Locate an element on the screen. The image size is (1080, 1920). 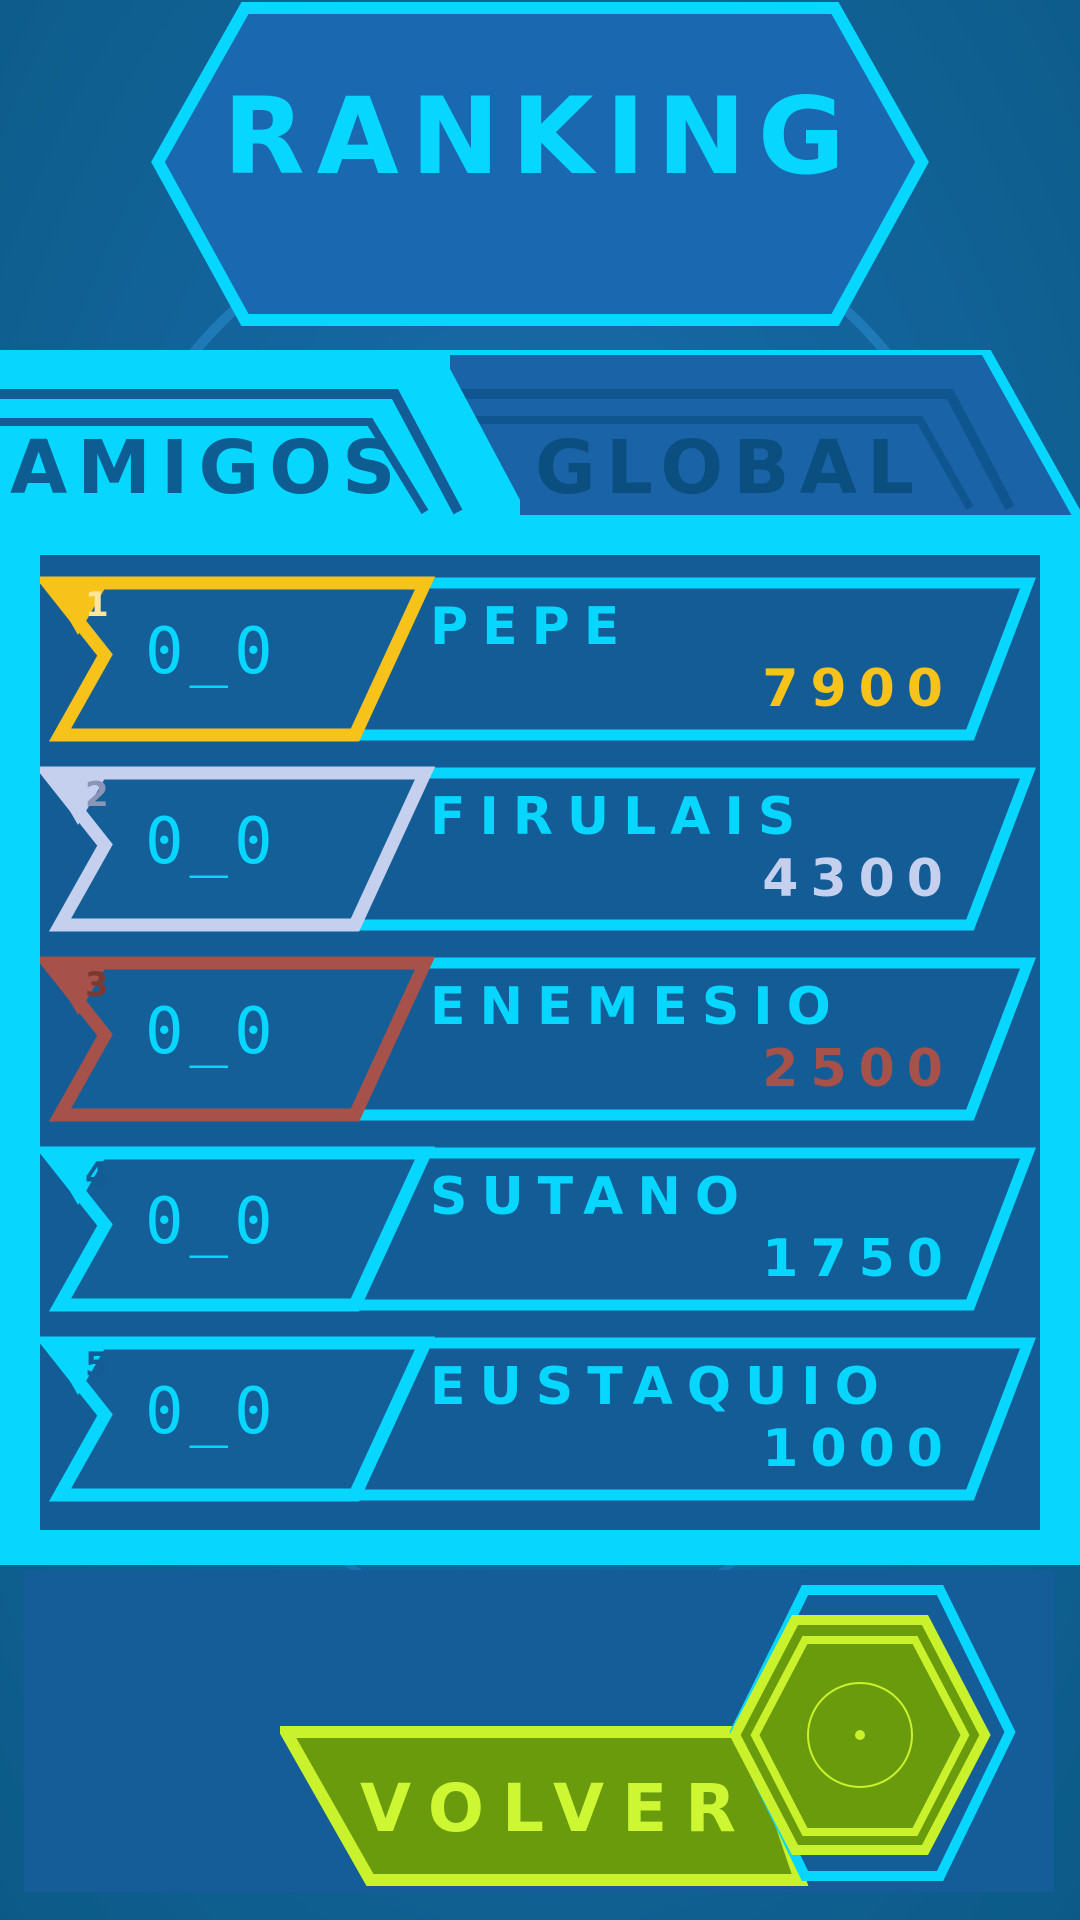
player-name: EUSTAQUIO is located at coordinates (661, 1387).